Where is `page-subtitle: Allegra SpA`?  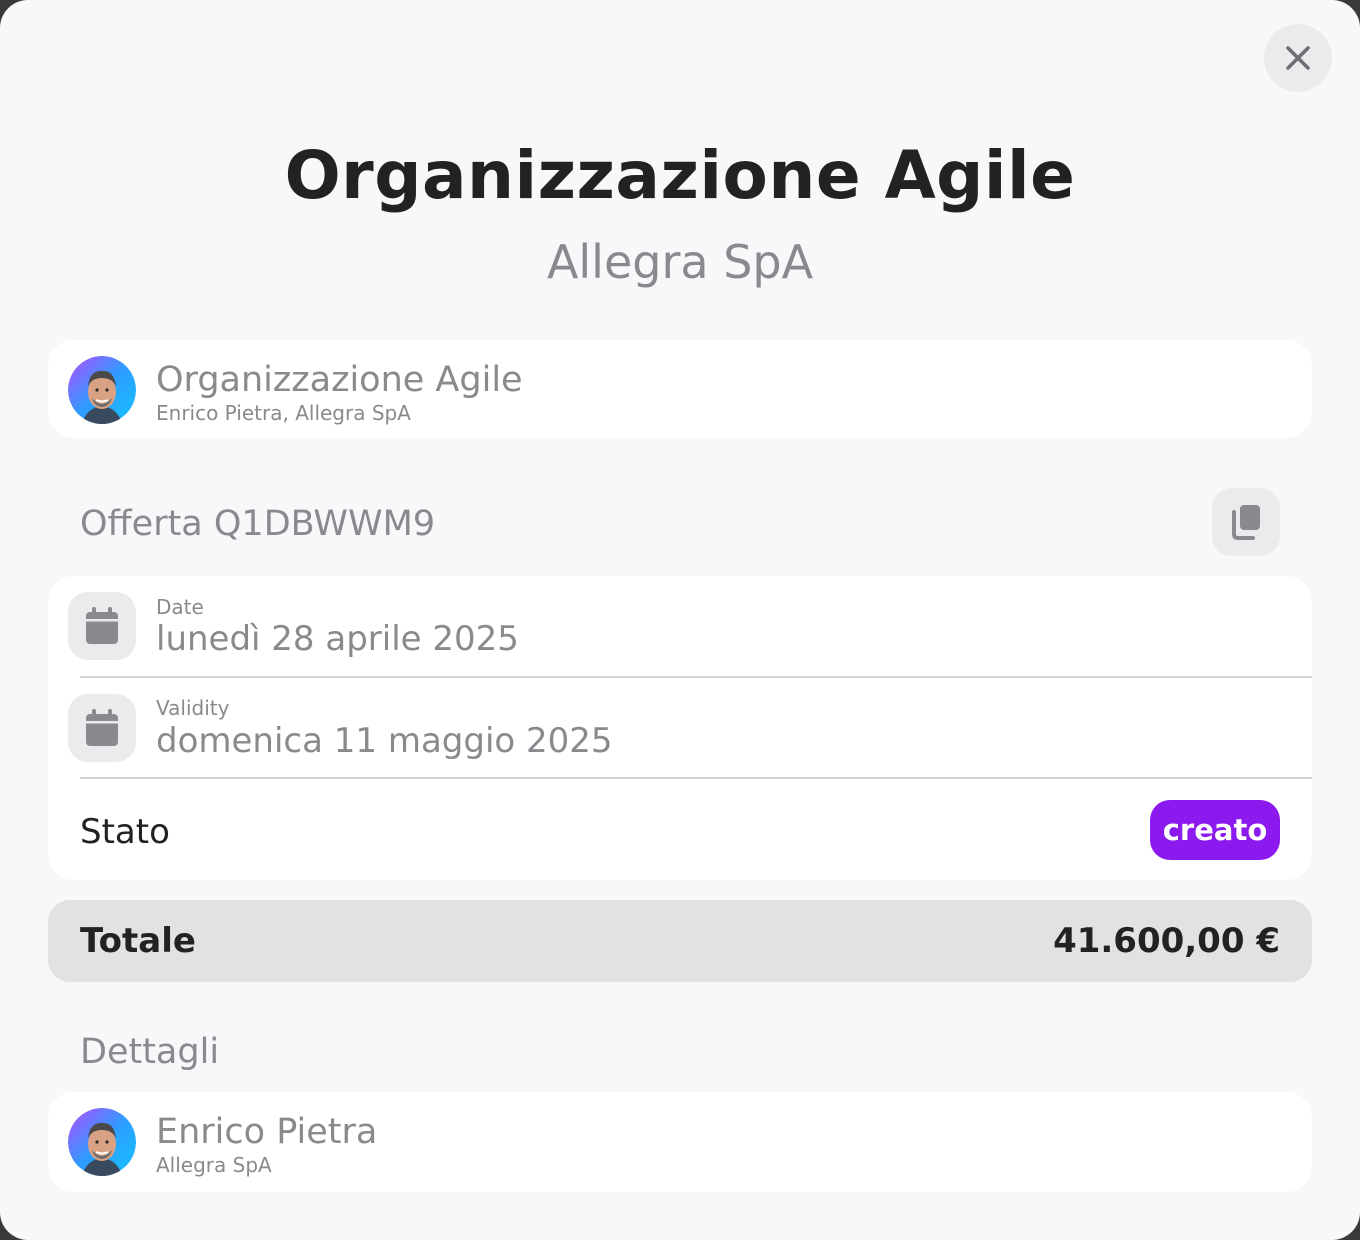 page-subtitle: Allegra SpA is located at coordinates (680, 262).